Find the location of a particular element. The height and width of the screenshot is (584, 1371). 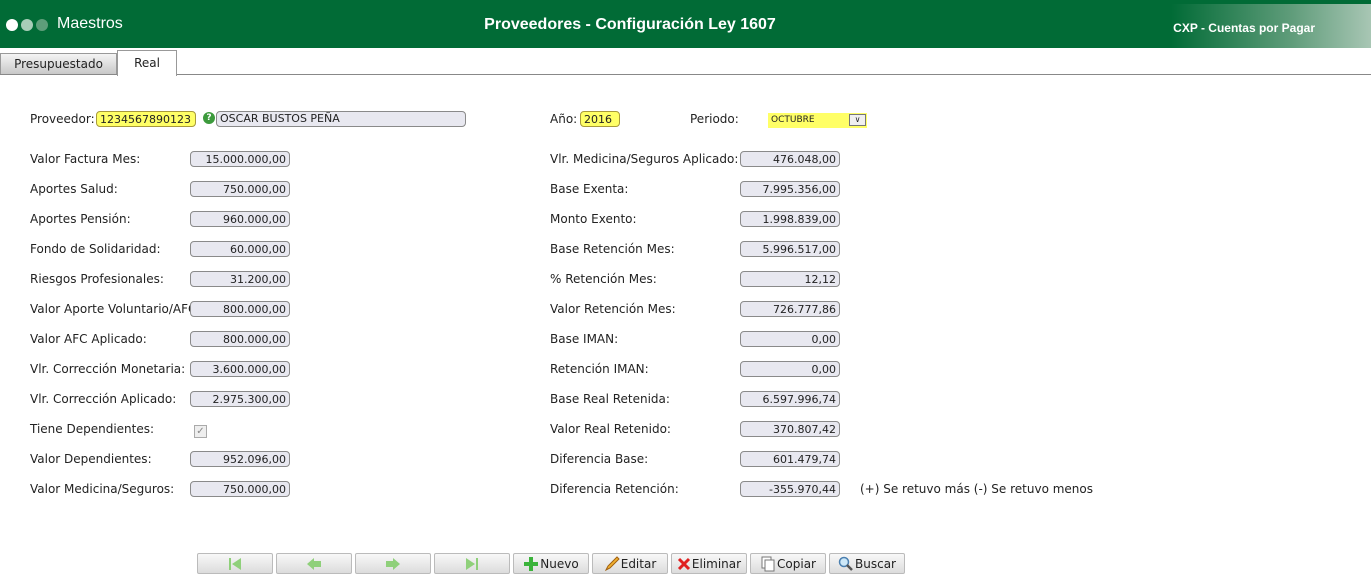

button-label: Nuevo is located at coordinates (559, 563).